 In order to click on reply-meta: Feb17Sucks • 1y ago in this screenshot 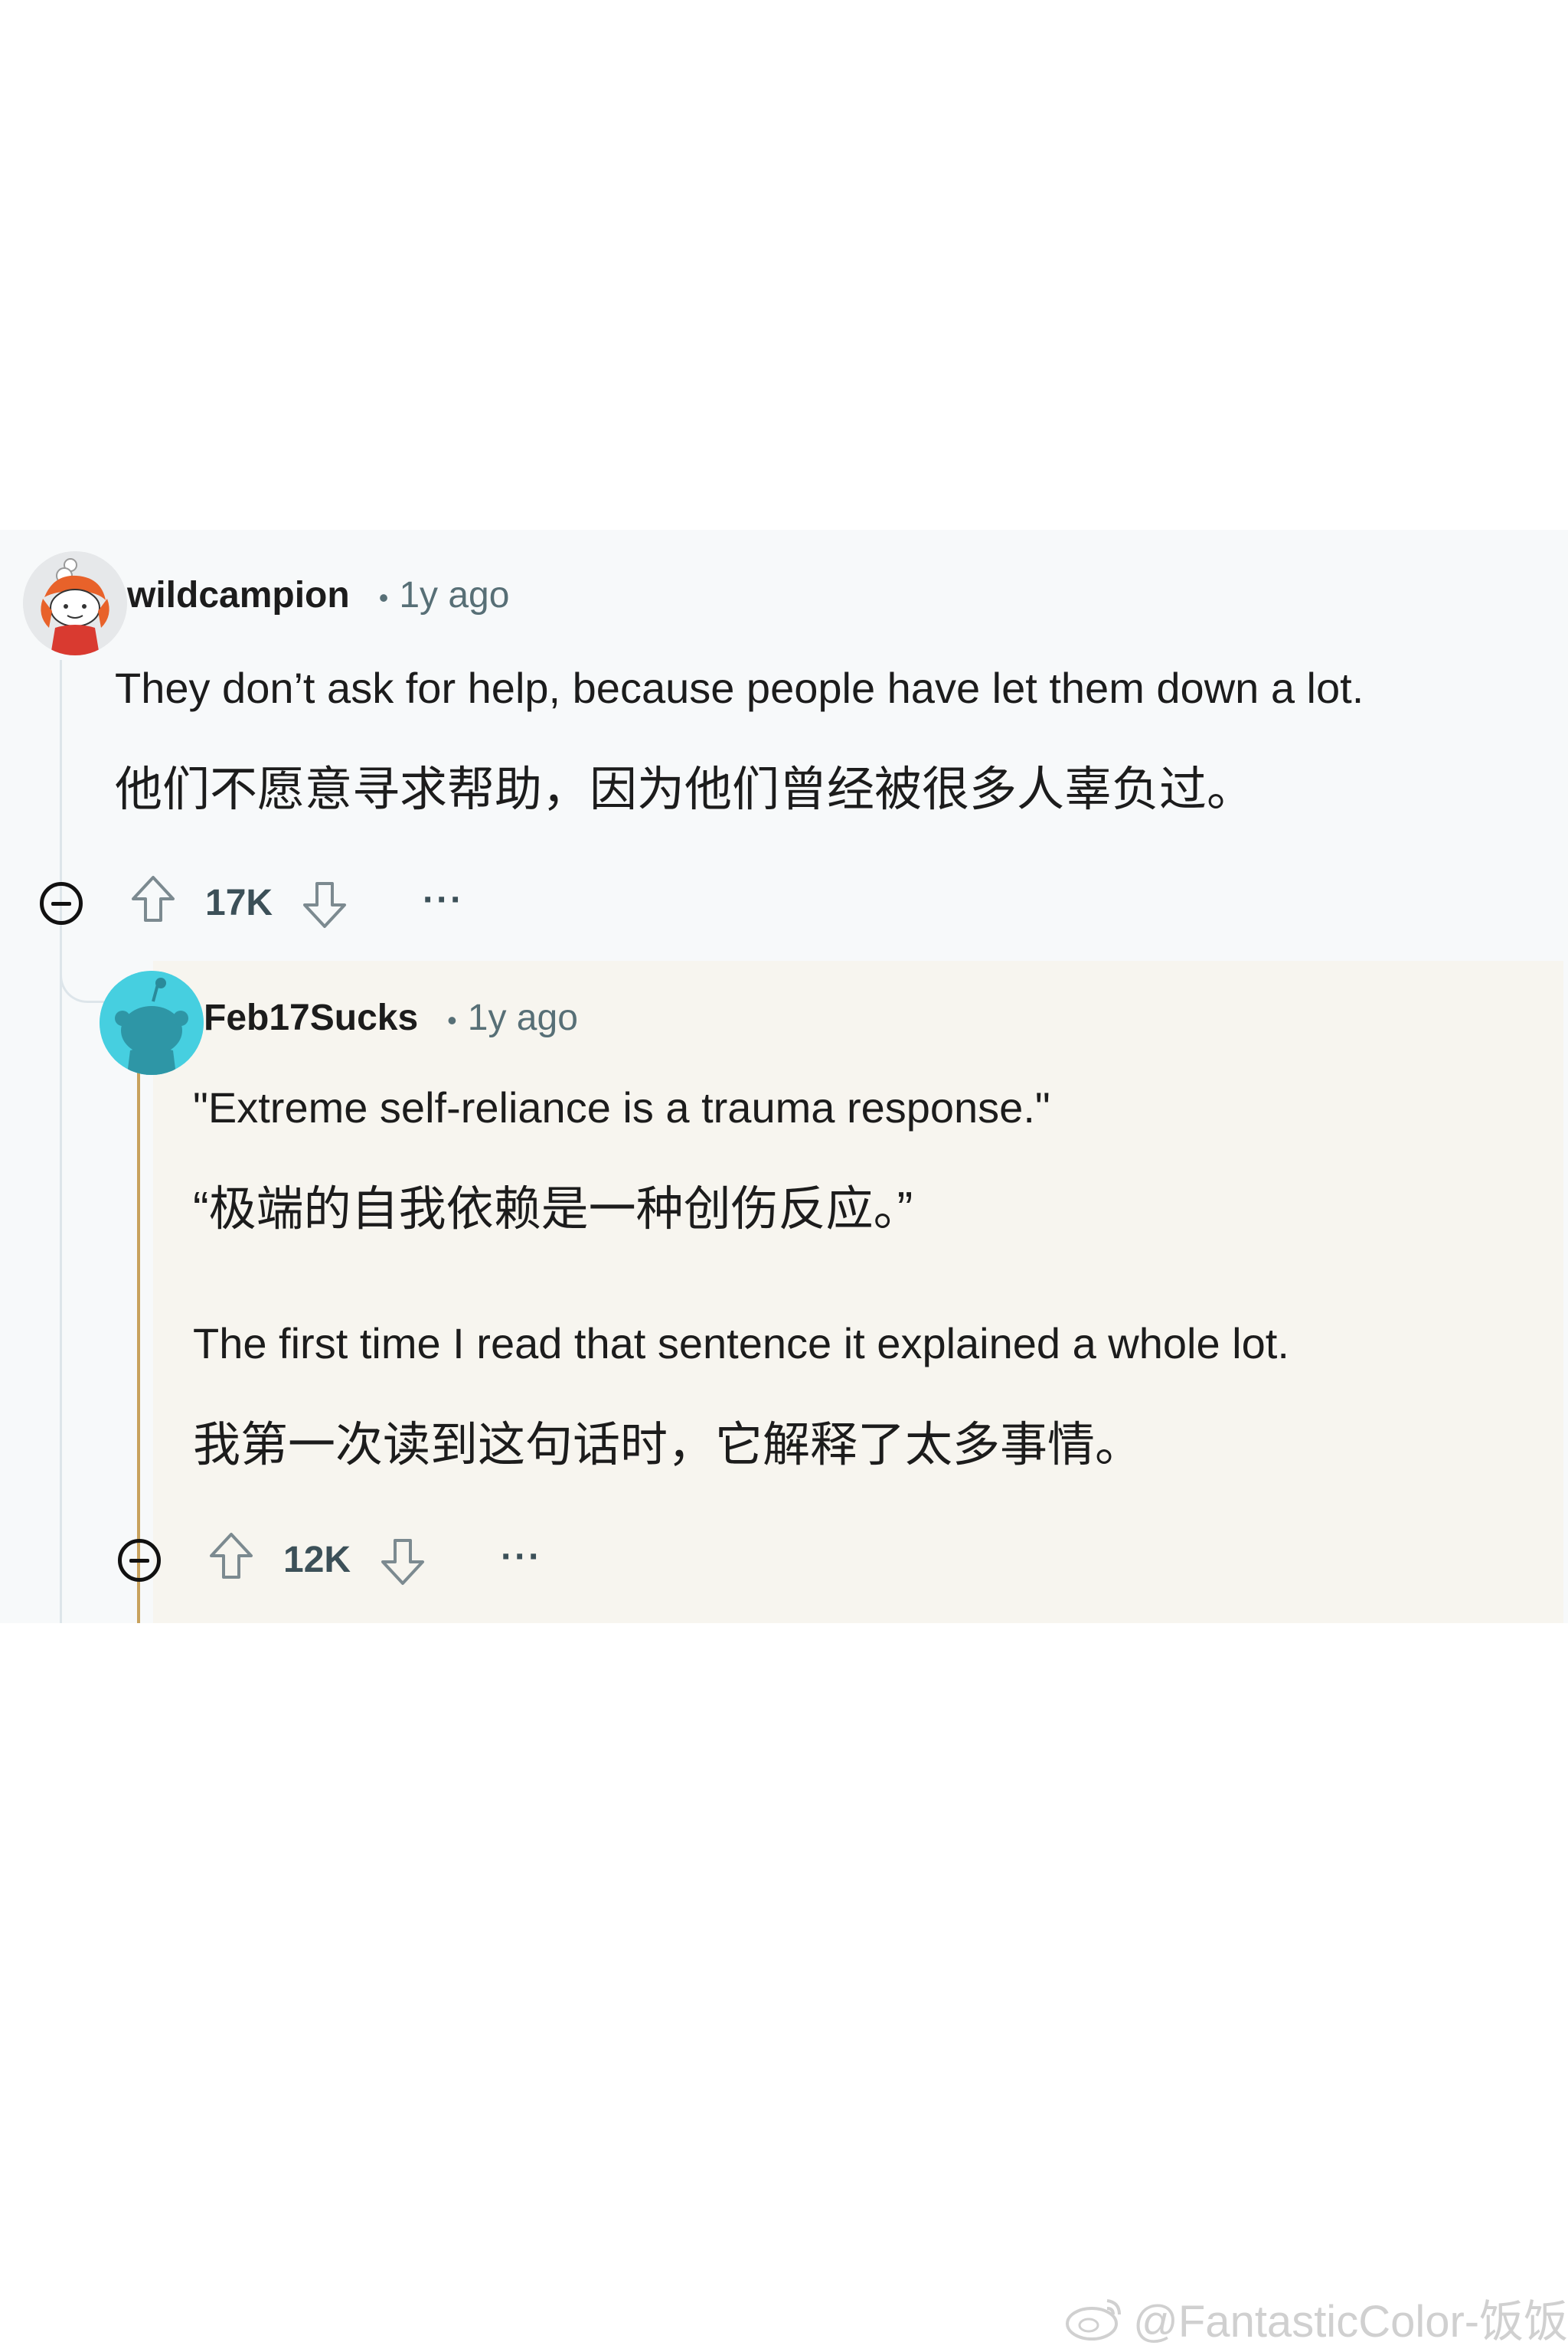, I will do `click(391, 1018)`.